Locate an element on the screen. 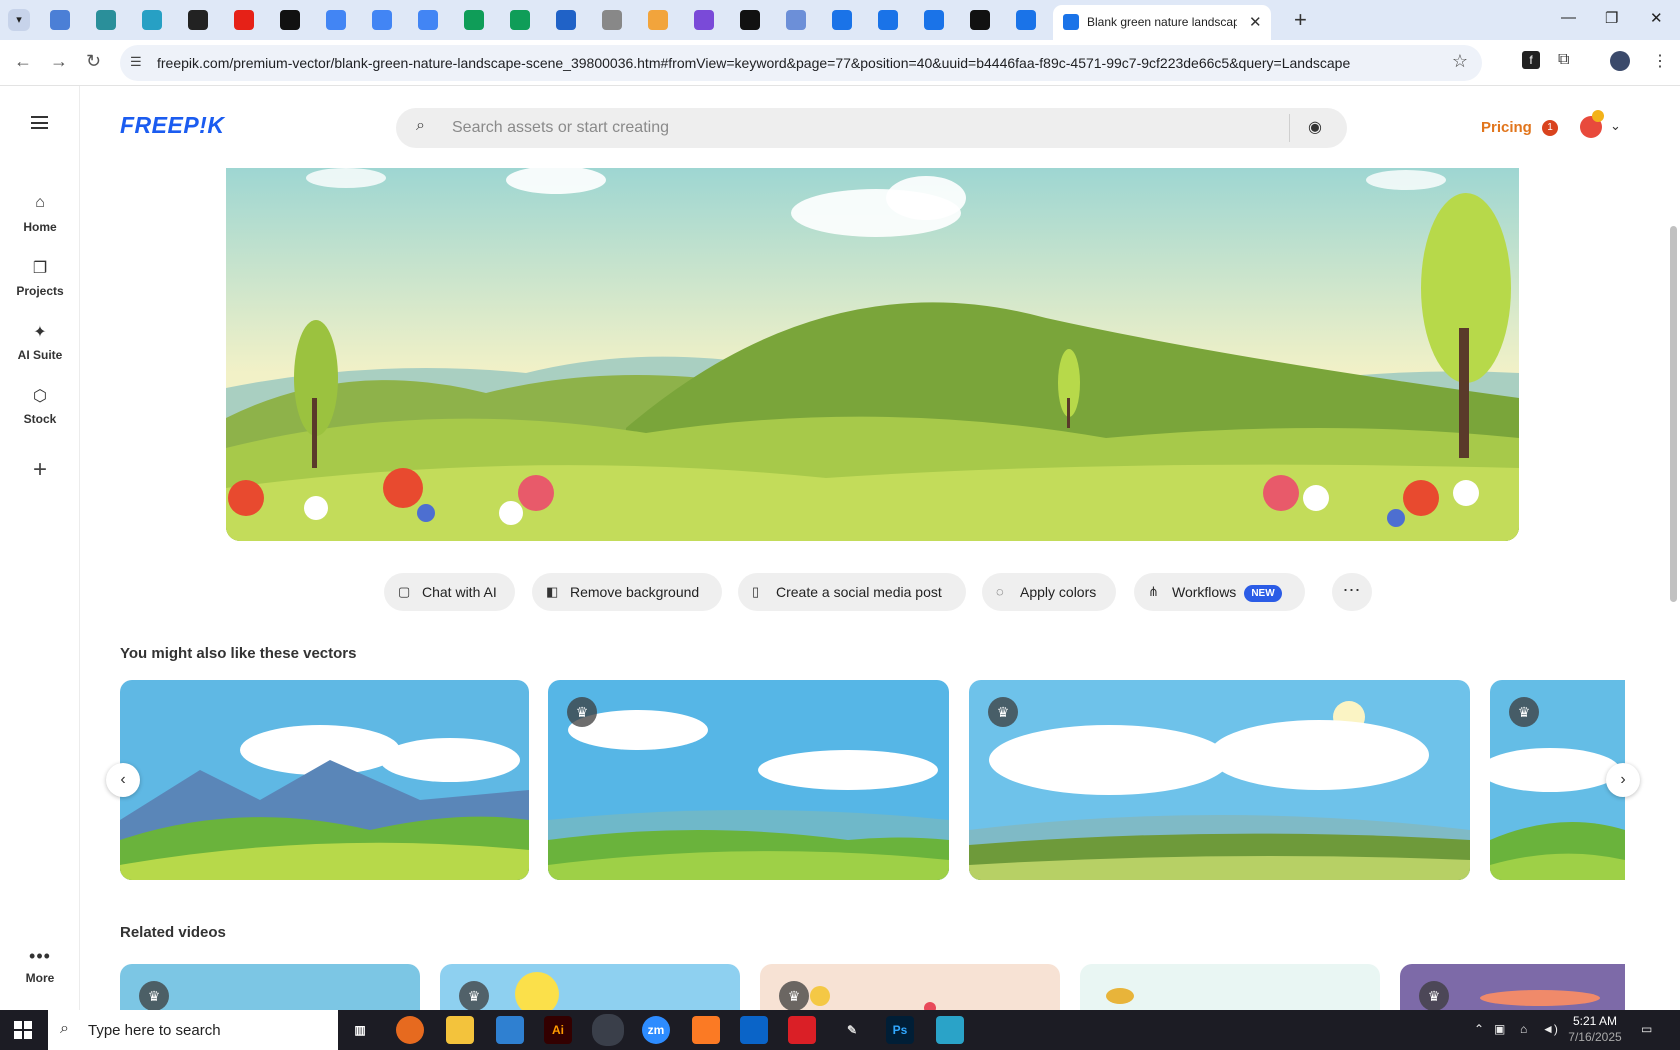  vector-card is located at coordinates (324, 780).